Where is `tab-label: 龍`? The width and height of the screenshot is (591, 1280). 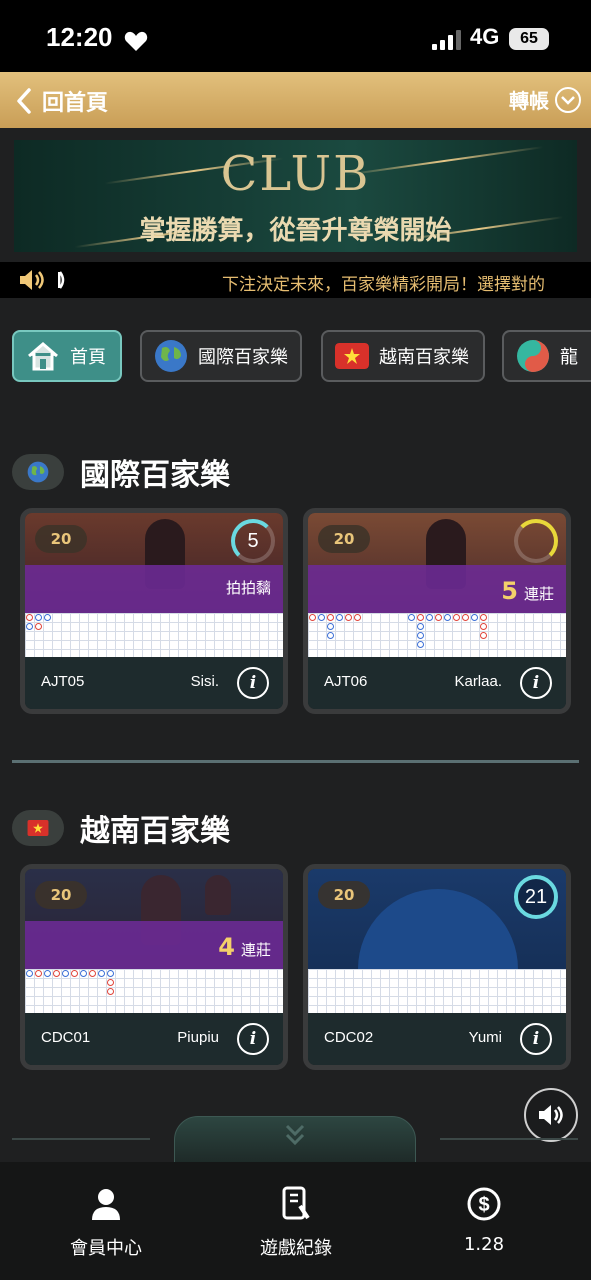 tab-label: 龍 is located at coordinates (569, 357).